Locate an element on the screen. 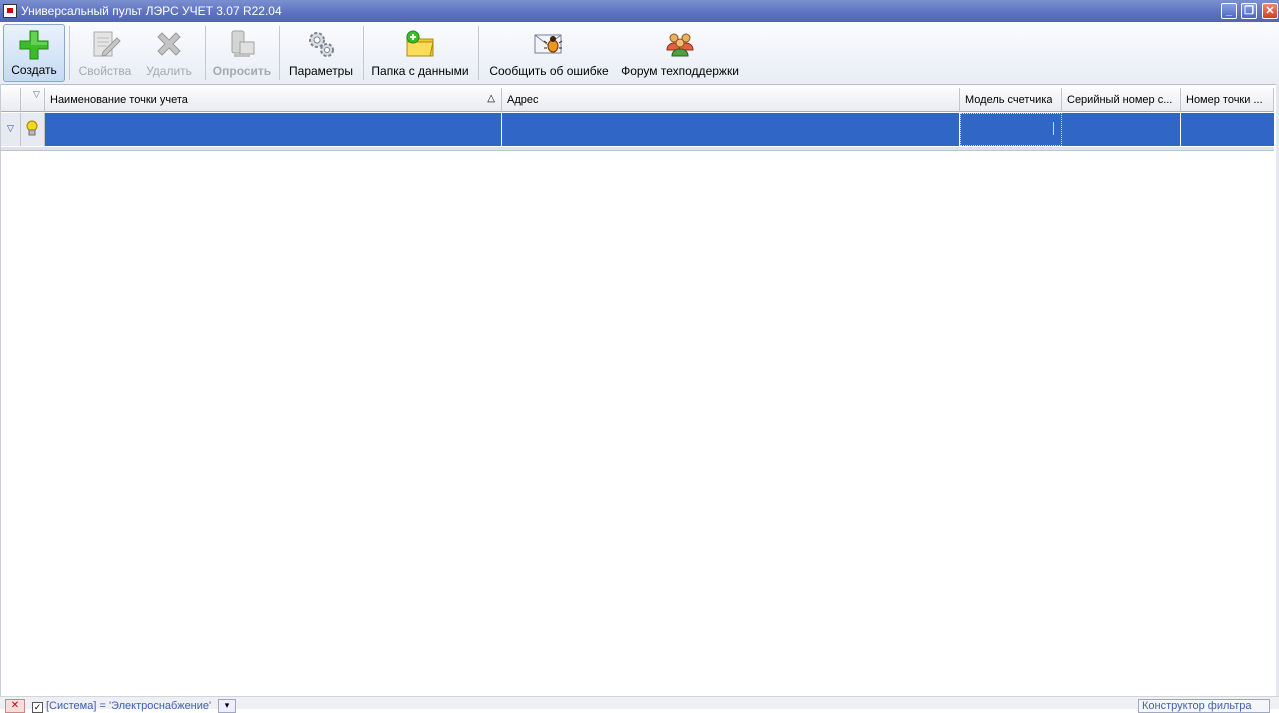 This screenshot has height=713, width=1279. cell-name is located at coordinates (273, 129).